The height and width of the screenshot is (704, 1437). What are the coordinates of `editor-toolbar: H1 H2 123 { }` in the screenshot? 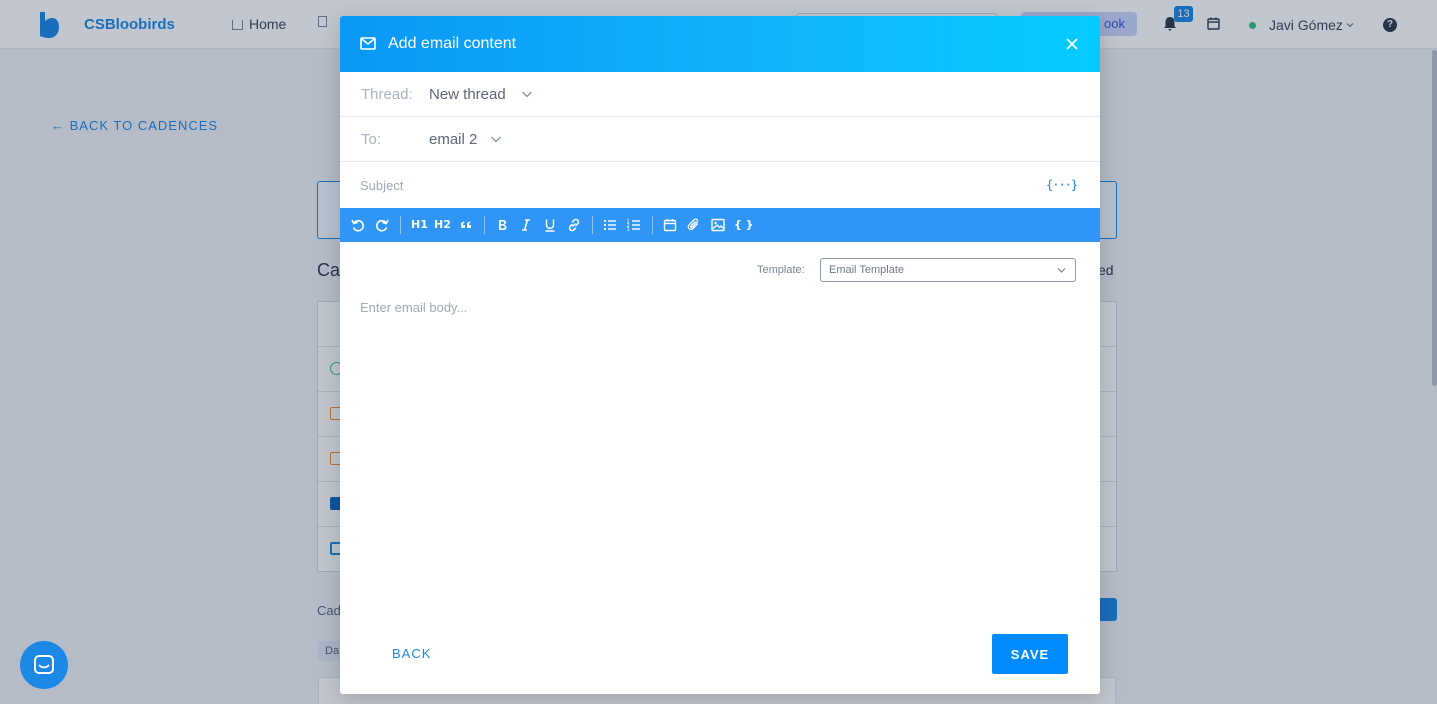 It's located at (720, 225).